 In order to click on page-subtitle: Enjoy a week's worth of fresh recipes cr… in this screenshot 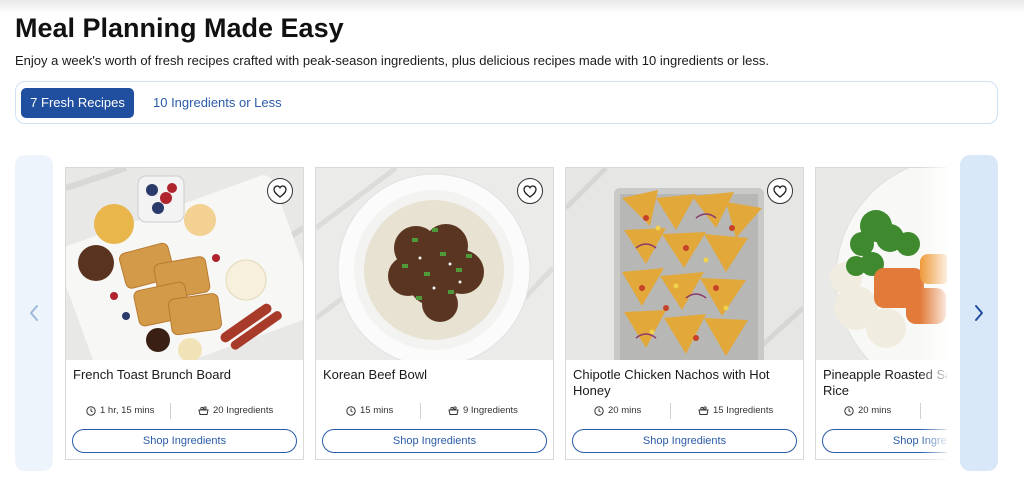, I will do `click(392, 60)`.